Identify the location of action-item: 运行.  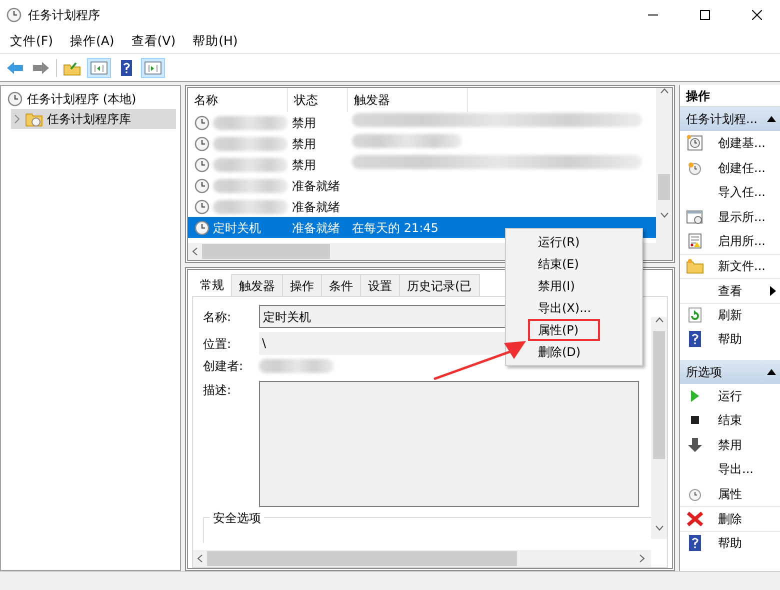
(730, 396).